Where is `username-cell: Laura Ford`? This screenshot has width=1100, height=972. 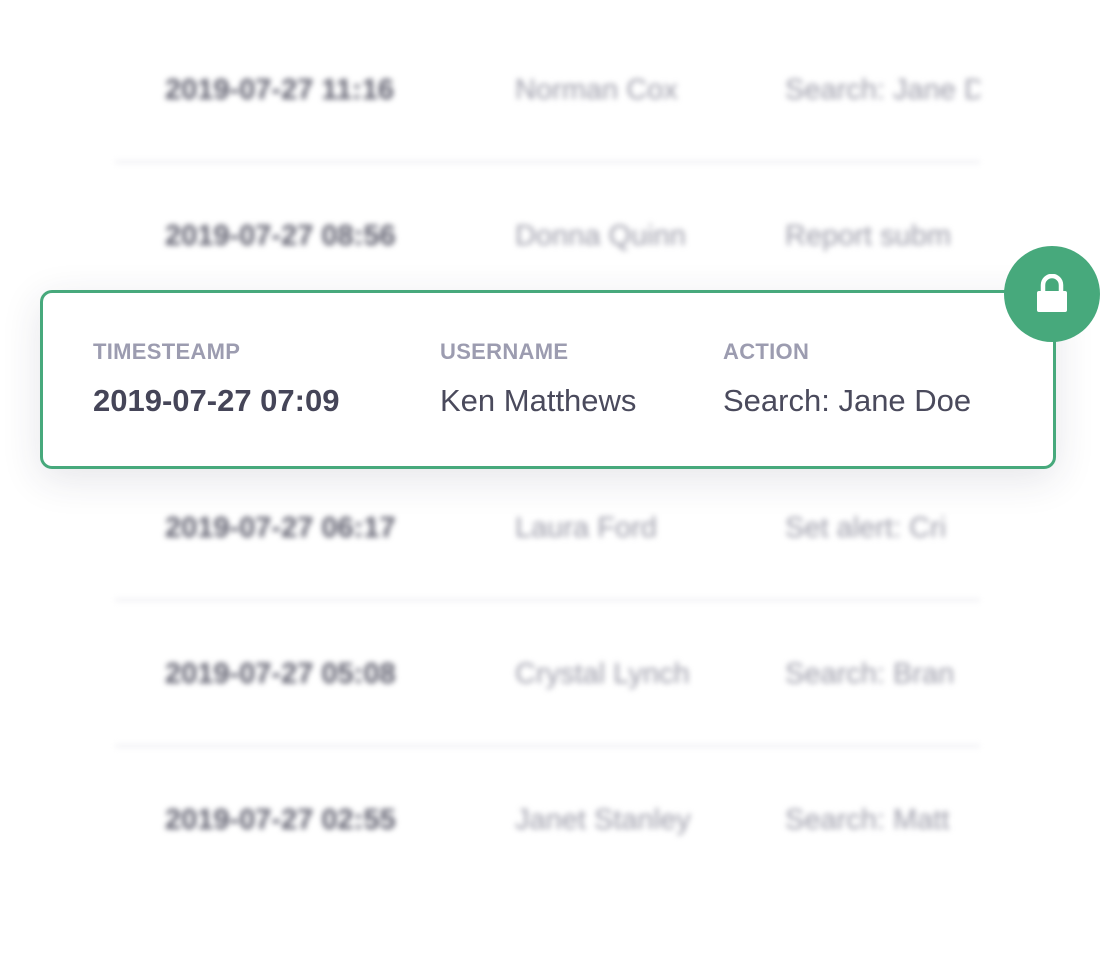 username-cell: Laura Ford is located at coordinates (586, 528).